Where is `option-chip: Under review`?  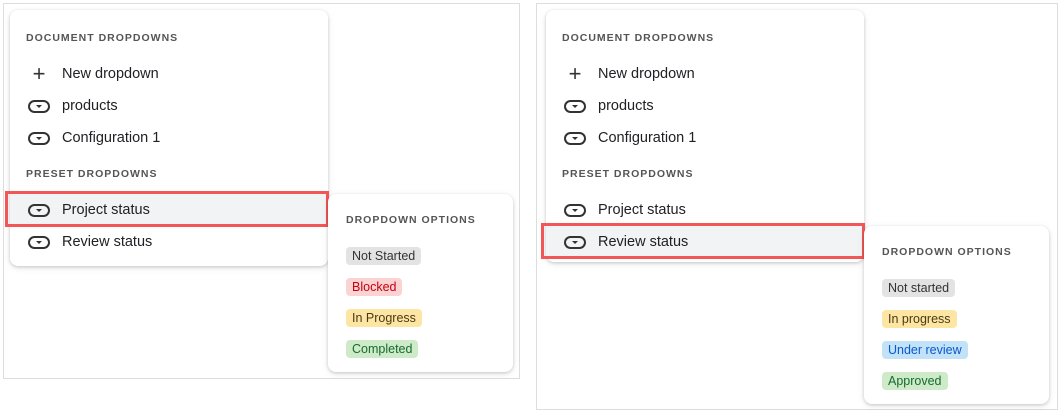 option-chip: Under review is located at coordinates (925, 350).